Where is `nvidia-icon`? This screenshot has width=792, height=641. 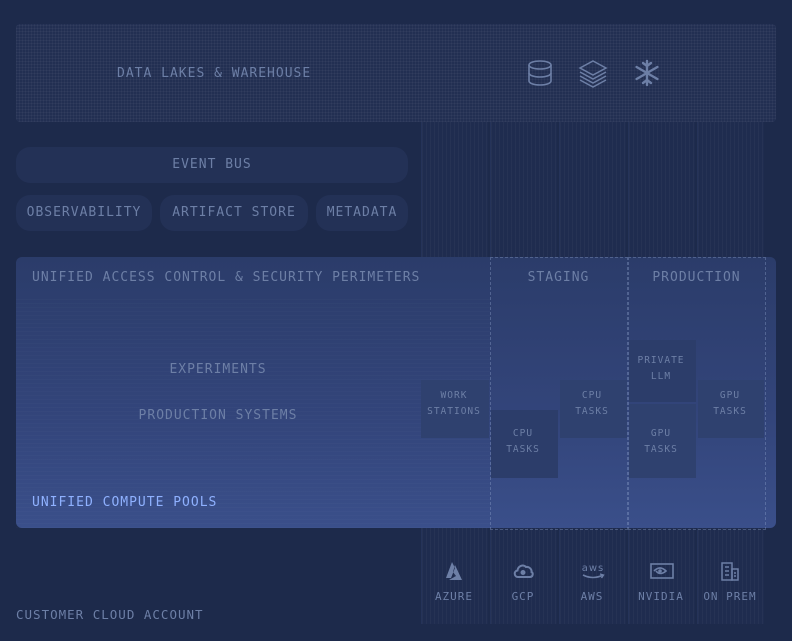
nvidia-icon is located at coordinates (662, 571).